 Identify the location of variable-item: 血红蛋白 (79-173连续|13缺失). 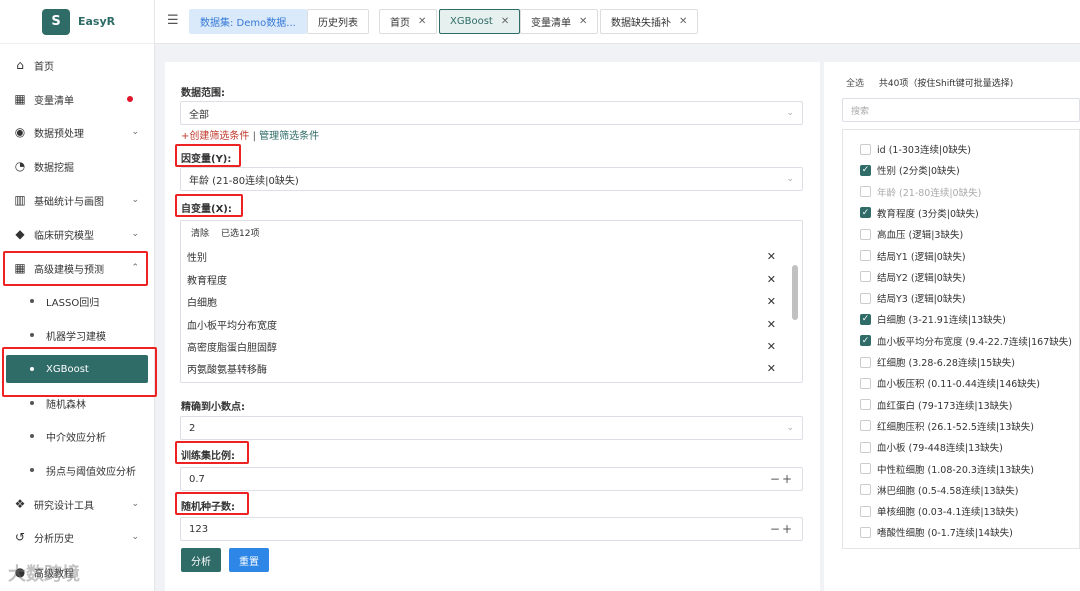
(936, 405).